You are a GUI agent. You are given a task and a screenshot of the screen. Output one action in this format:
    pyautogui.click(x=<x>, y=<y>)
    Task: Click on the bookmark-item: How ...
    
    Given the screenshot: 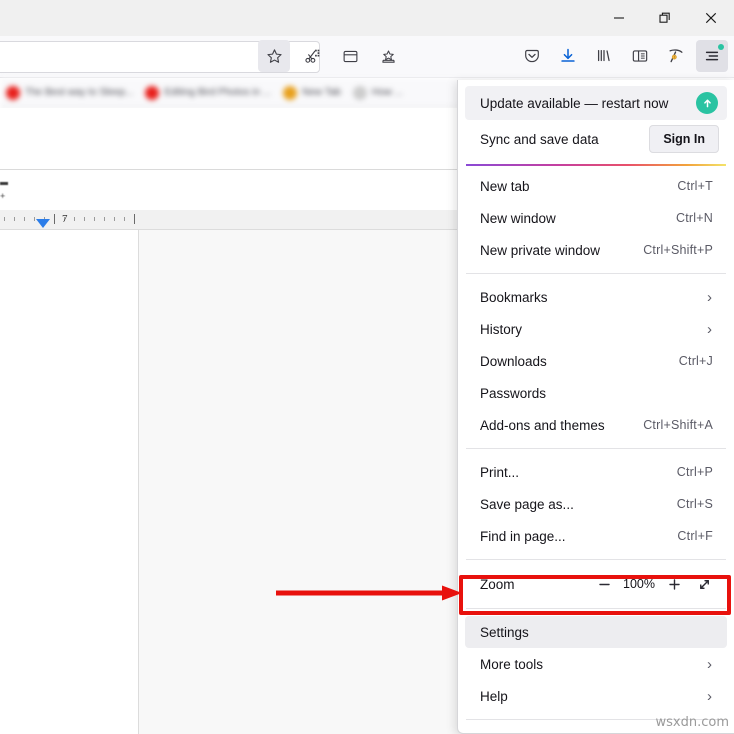 What is the action you would take?
    pyautogui.click(x=377, y=92)
    